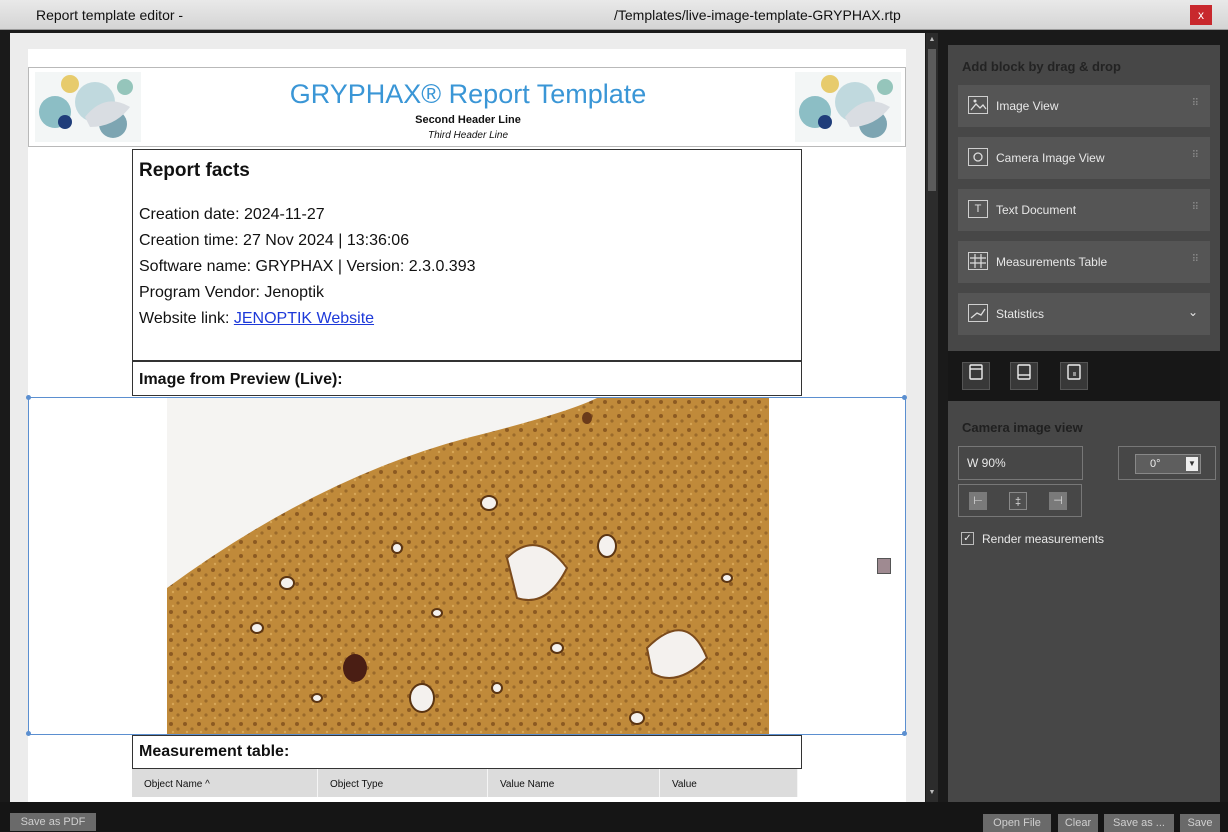 The image size is (1228, 832). I want to click on preview-title-block: Image from Preview (Live):, so click(467, 378).